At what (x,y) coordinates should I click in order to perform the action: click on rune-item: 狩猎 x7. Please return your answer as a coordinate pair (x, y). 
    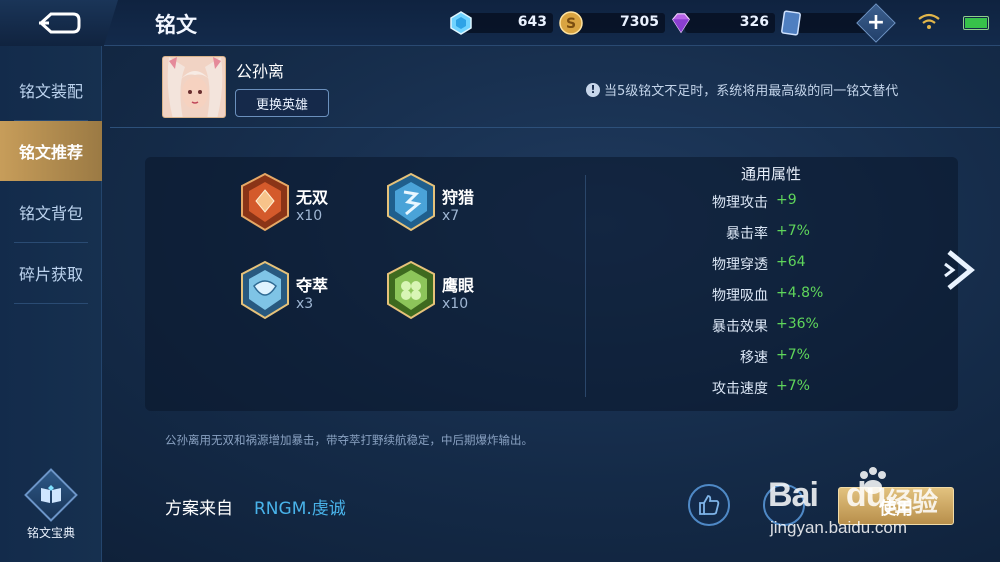
    Looking at the image, I should click on (454, 202).